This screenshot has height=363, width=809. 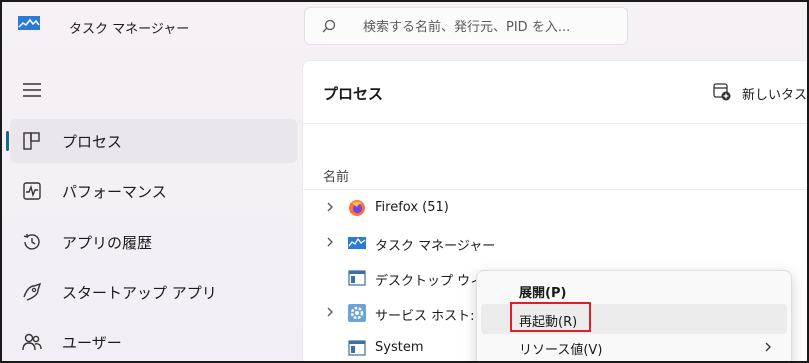 What do you see at coordinates (435, 246) in the screenshot?
I see `process-name: タスク マネージャー` at bounding box center [435, 246].